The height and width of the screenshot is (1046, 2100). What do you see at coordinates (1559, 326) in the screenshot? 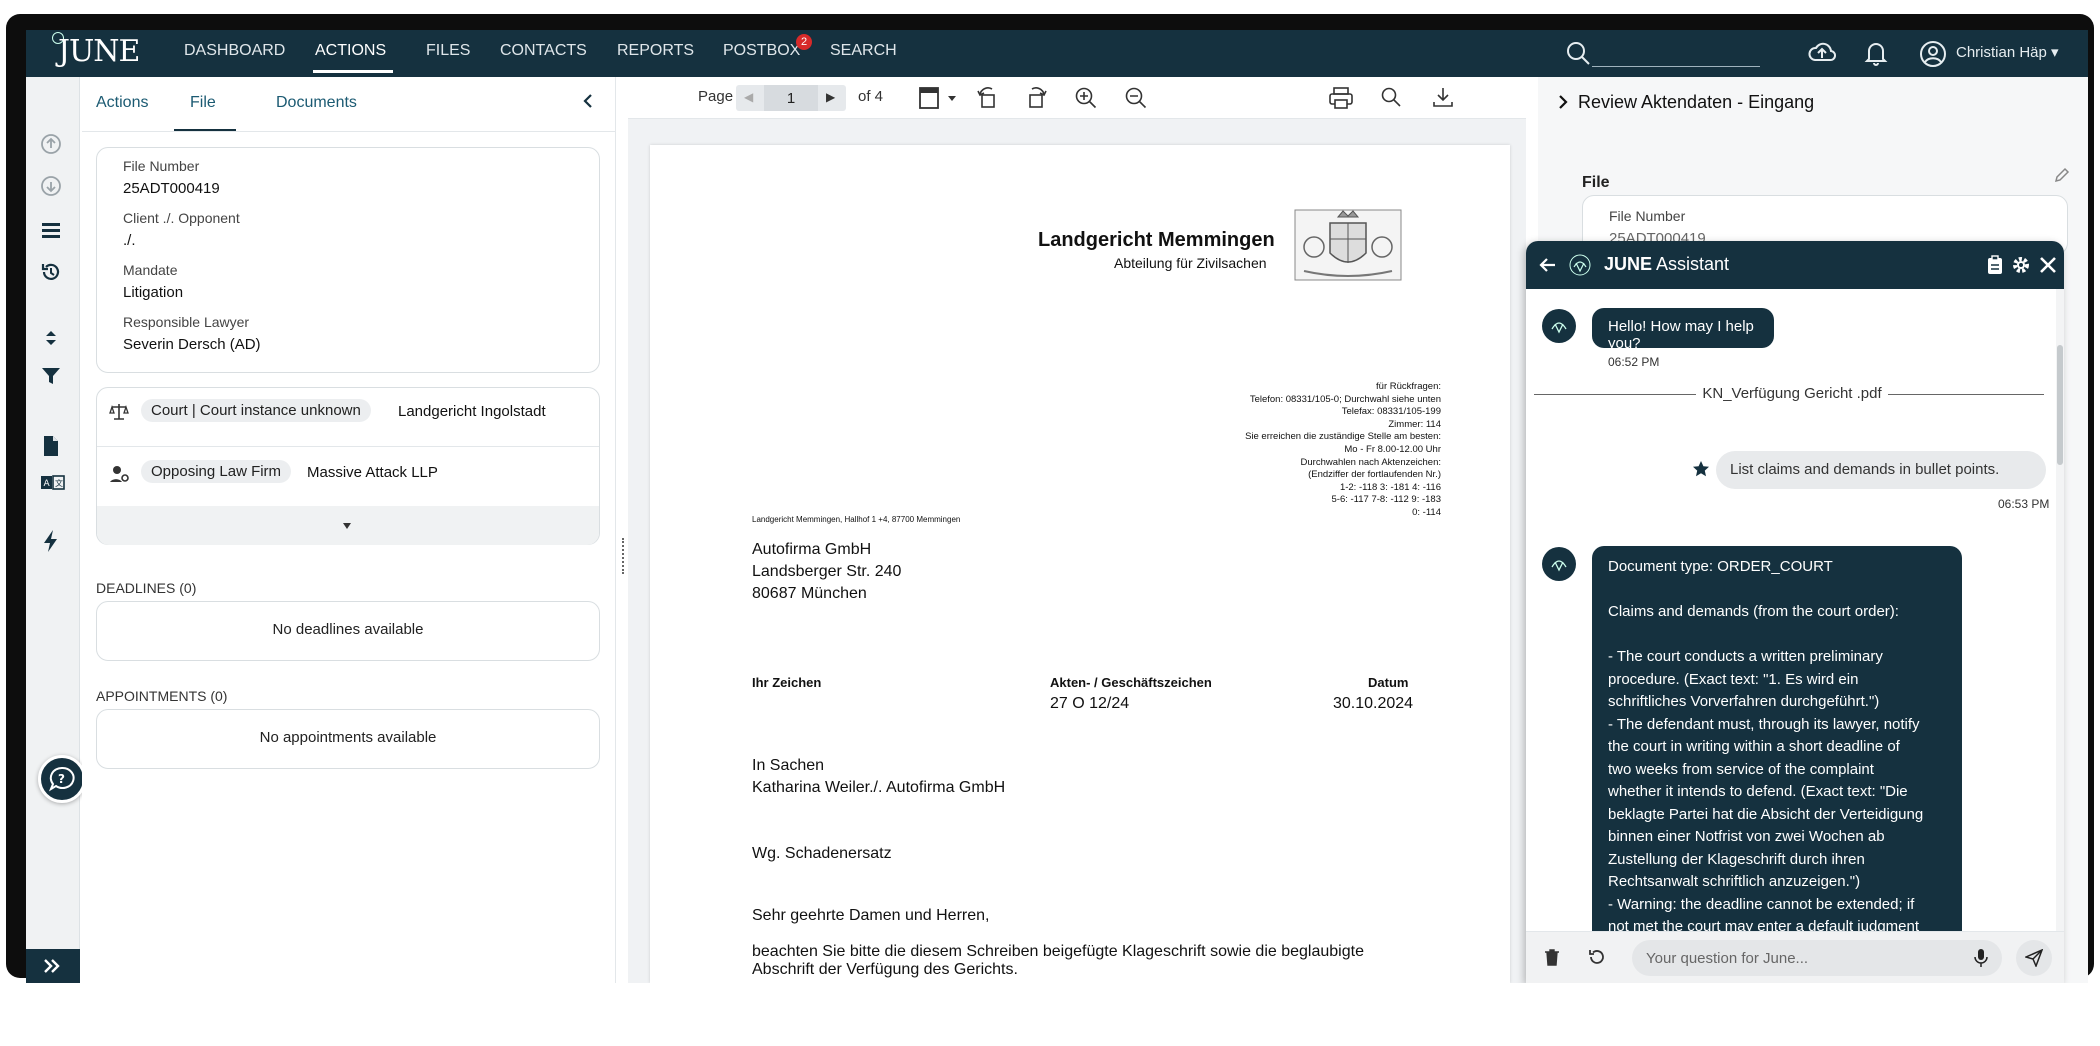
I see `assistant-avatar` at bounding box center [1559, 326].